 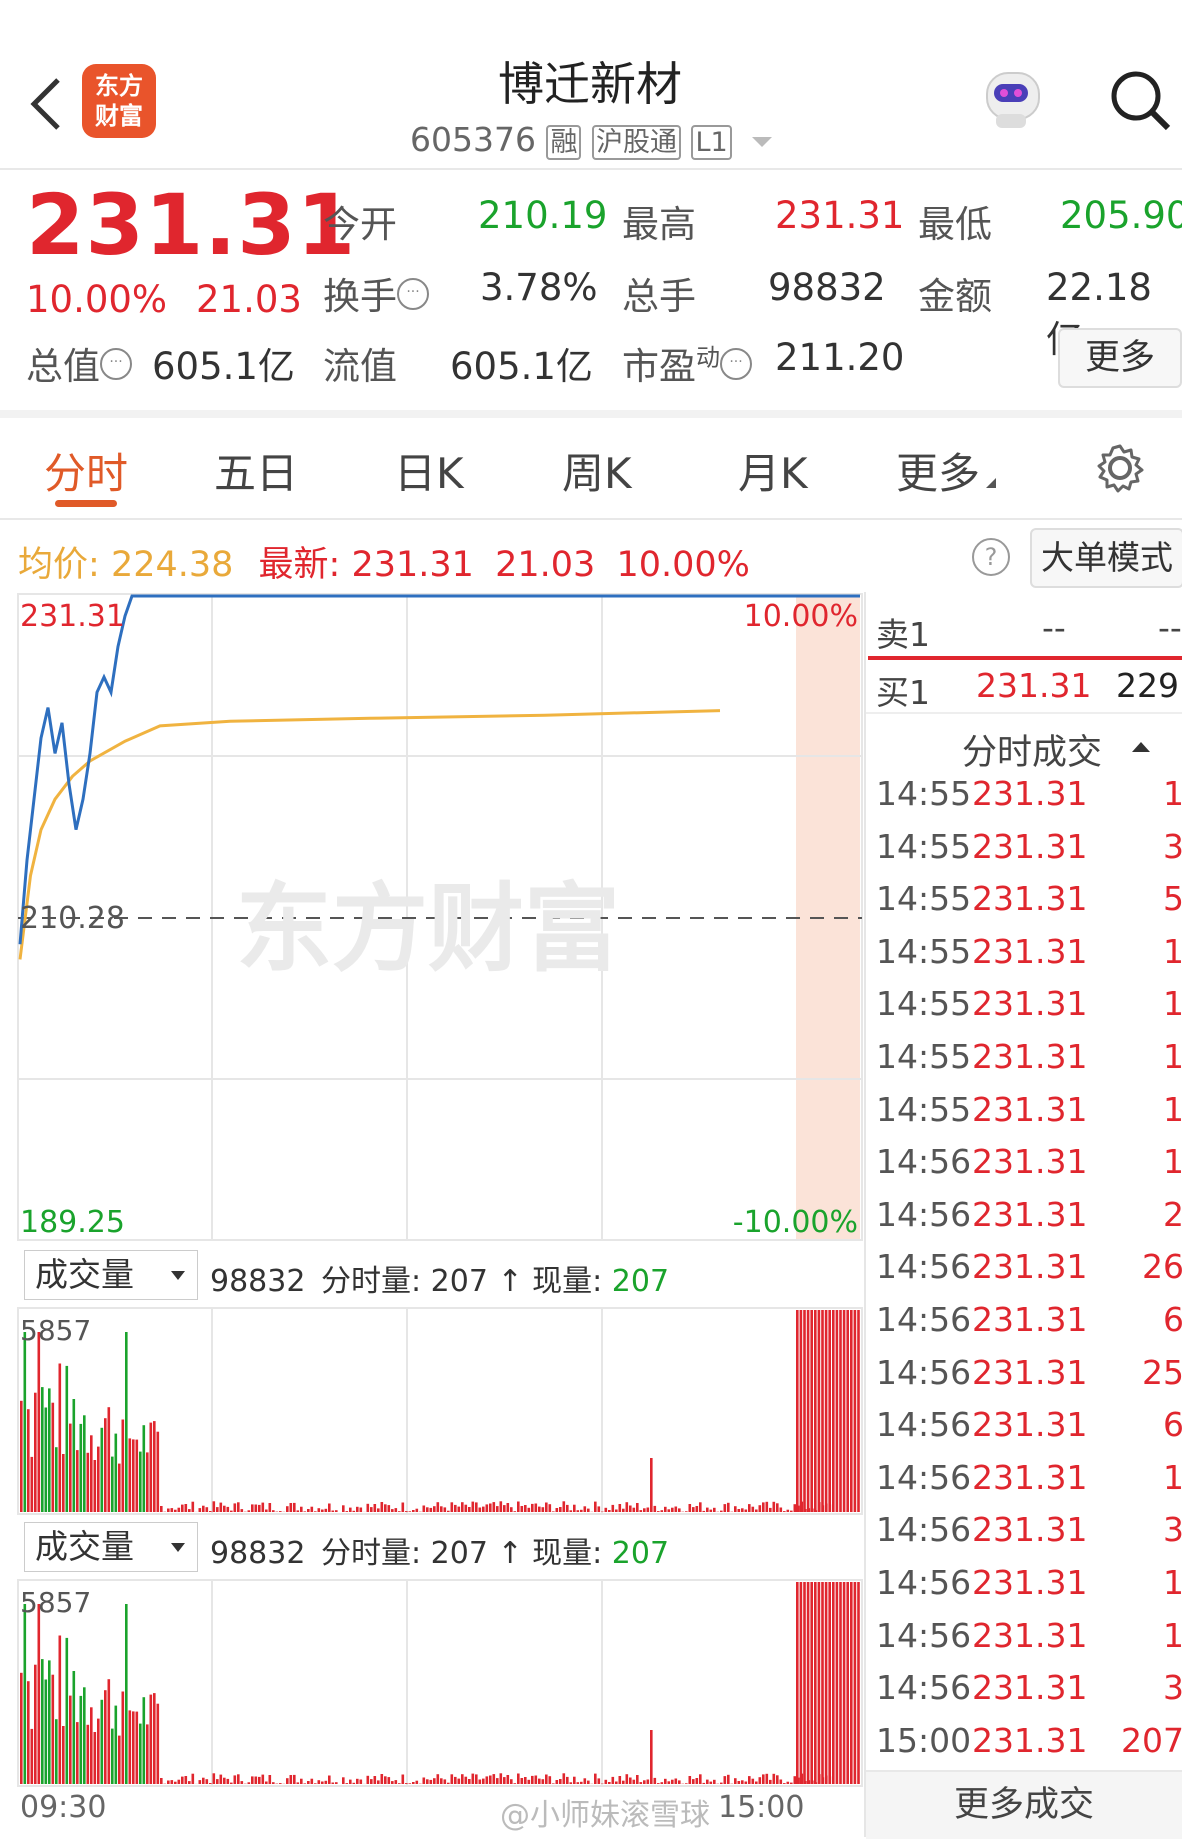 I want to click on corner-arrow-icon, so click(x=991, y=483).